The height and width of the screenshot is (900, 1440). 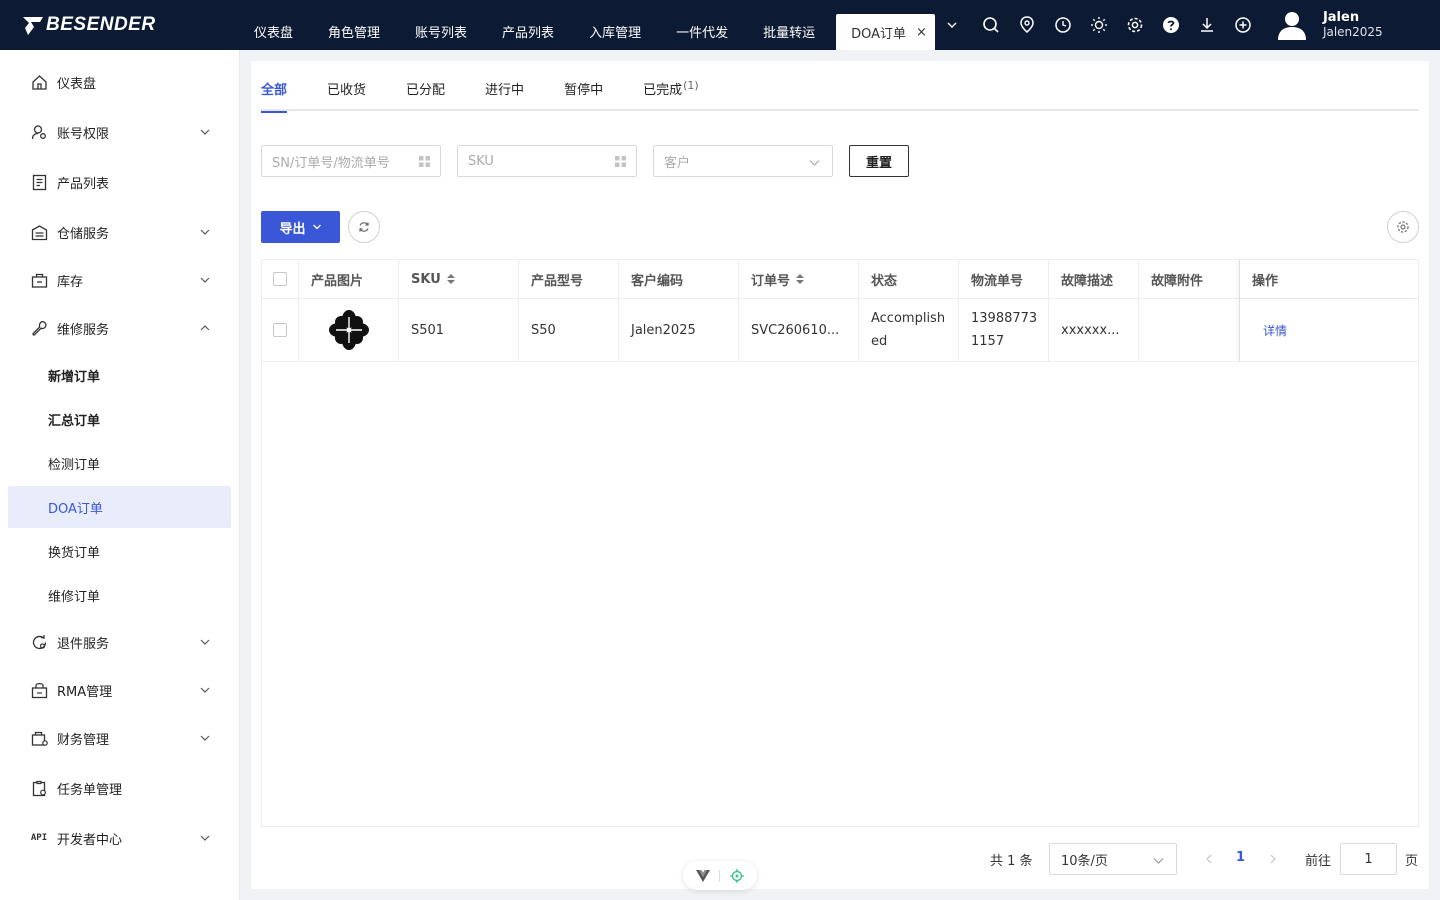 I want to click on cell-customer-code: Jalen2025, so click(x=679, y=330).